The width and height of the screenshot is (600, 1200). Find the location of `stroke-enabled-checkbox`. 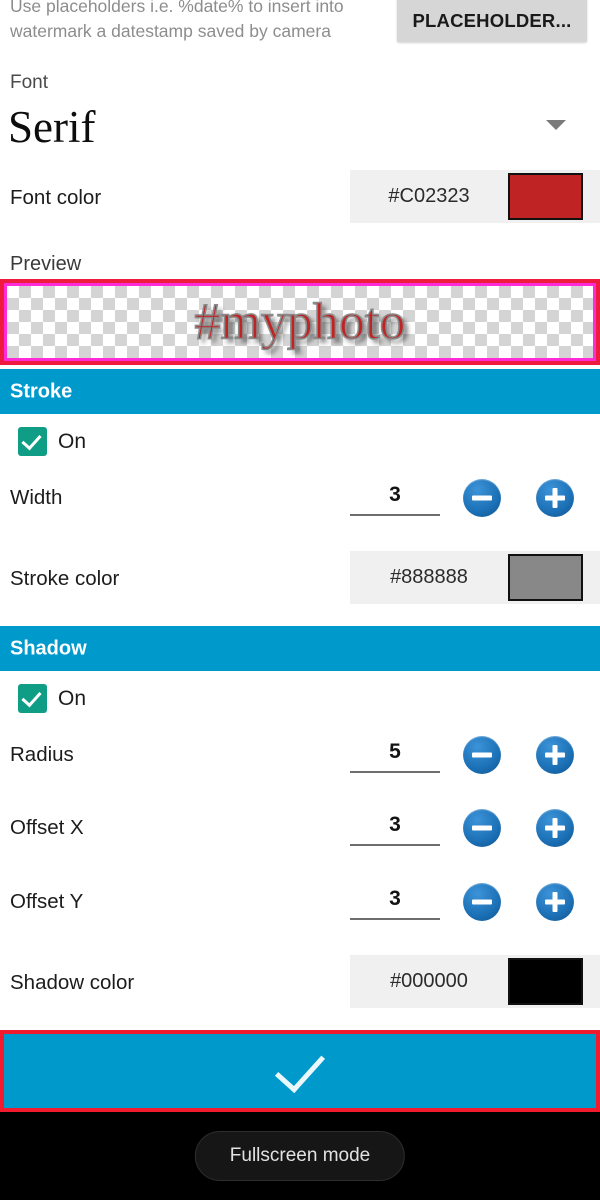

stroke-enabled-checkbox is located at coordinates (32, 441).